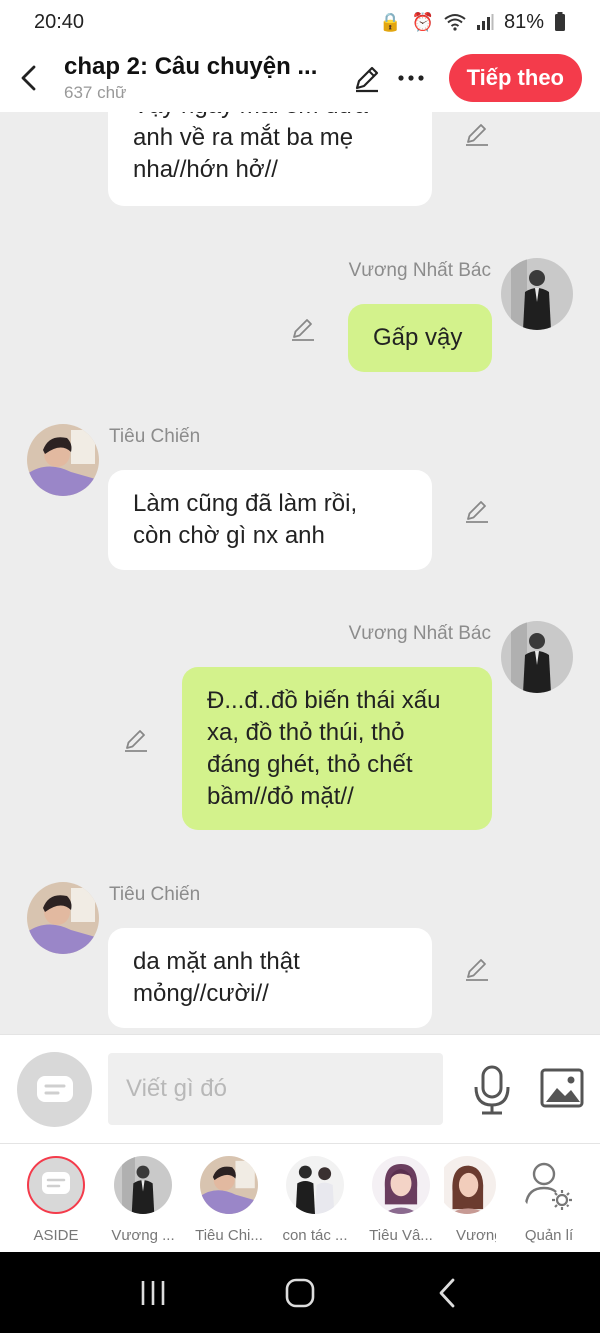  What do you see at coordinates (270, 520) in the screenshot?
I see `message-bubble: Làm cũng đã làm rồi, còn chờ gì nx anh` at bounding box center [270, 520].